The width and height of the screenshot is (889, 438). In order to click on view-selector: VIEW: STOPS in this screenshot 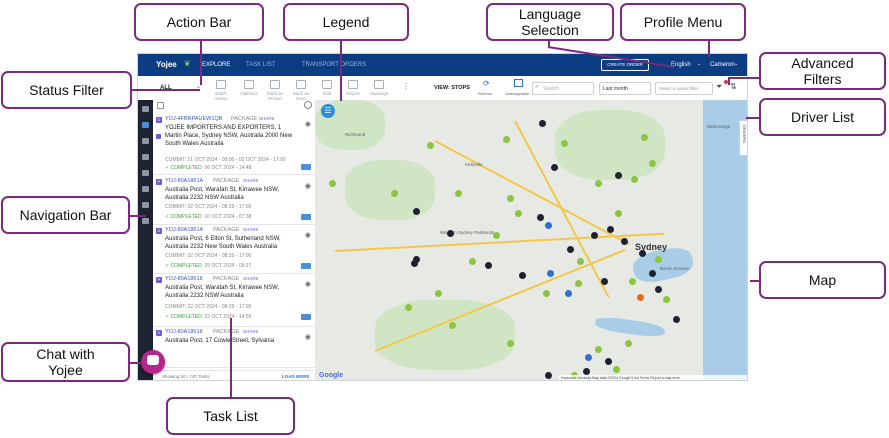, I will do `click(452, 88)`.